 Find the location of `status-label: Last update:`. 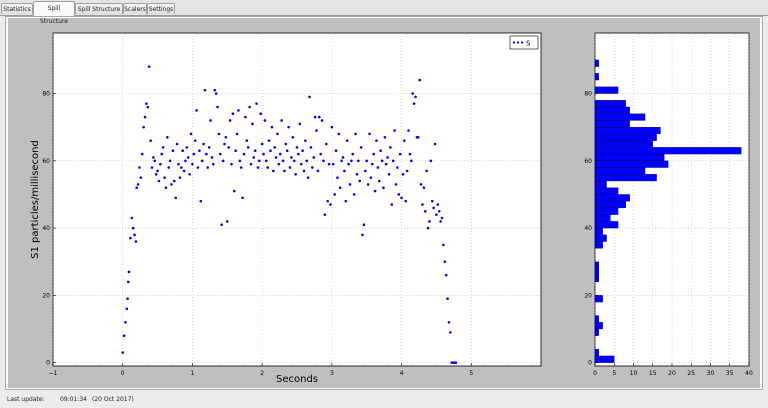

status-label: Last update: is located at coordinates (26, 399).